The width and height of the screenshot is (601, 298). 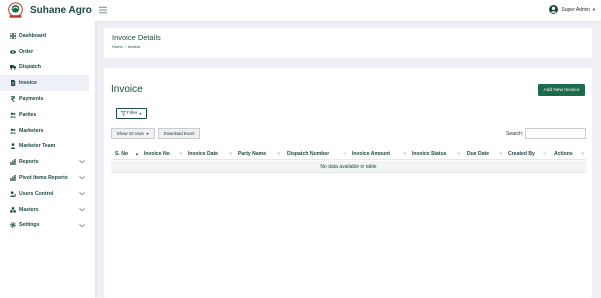 I want to click on brand: Suhane Agro, so click(x=47, y=11).